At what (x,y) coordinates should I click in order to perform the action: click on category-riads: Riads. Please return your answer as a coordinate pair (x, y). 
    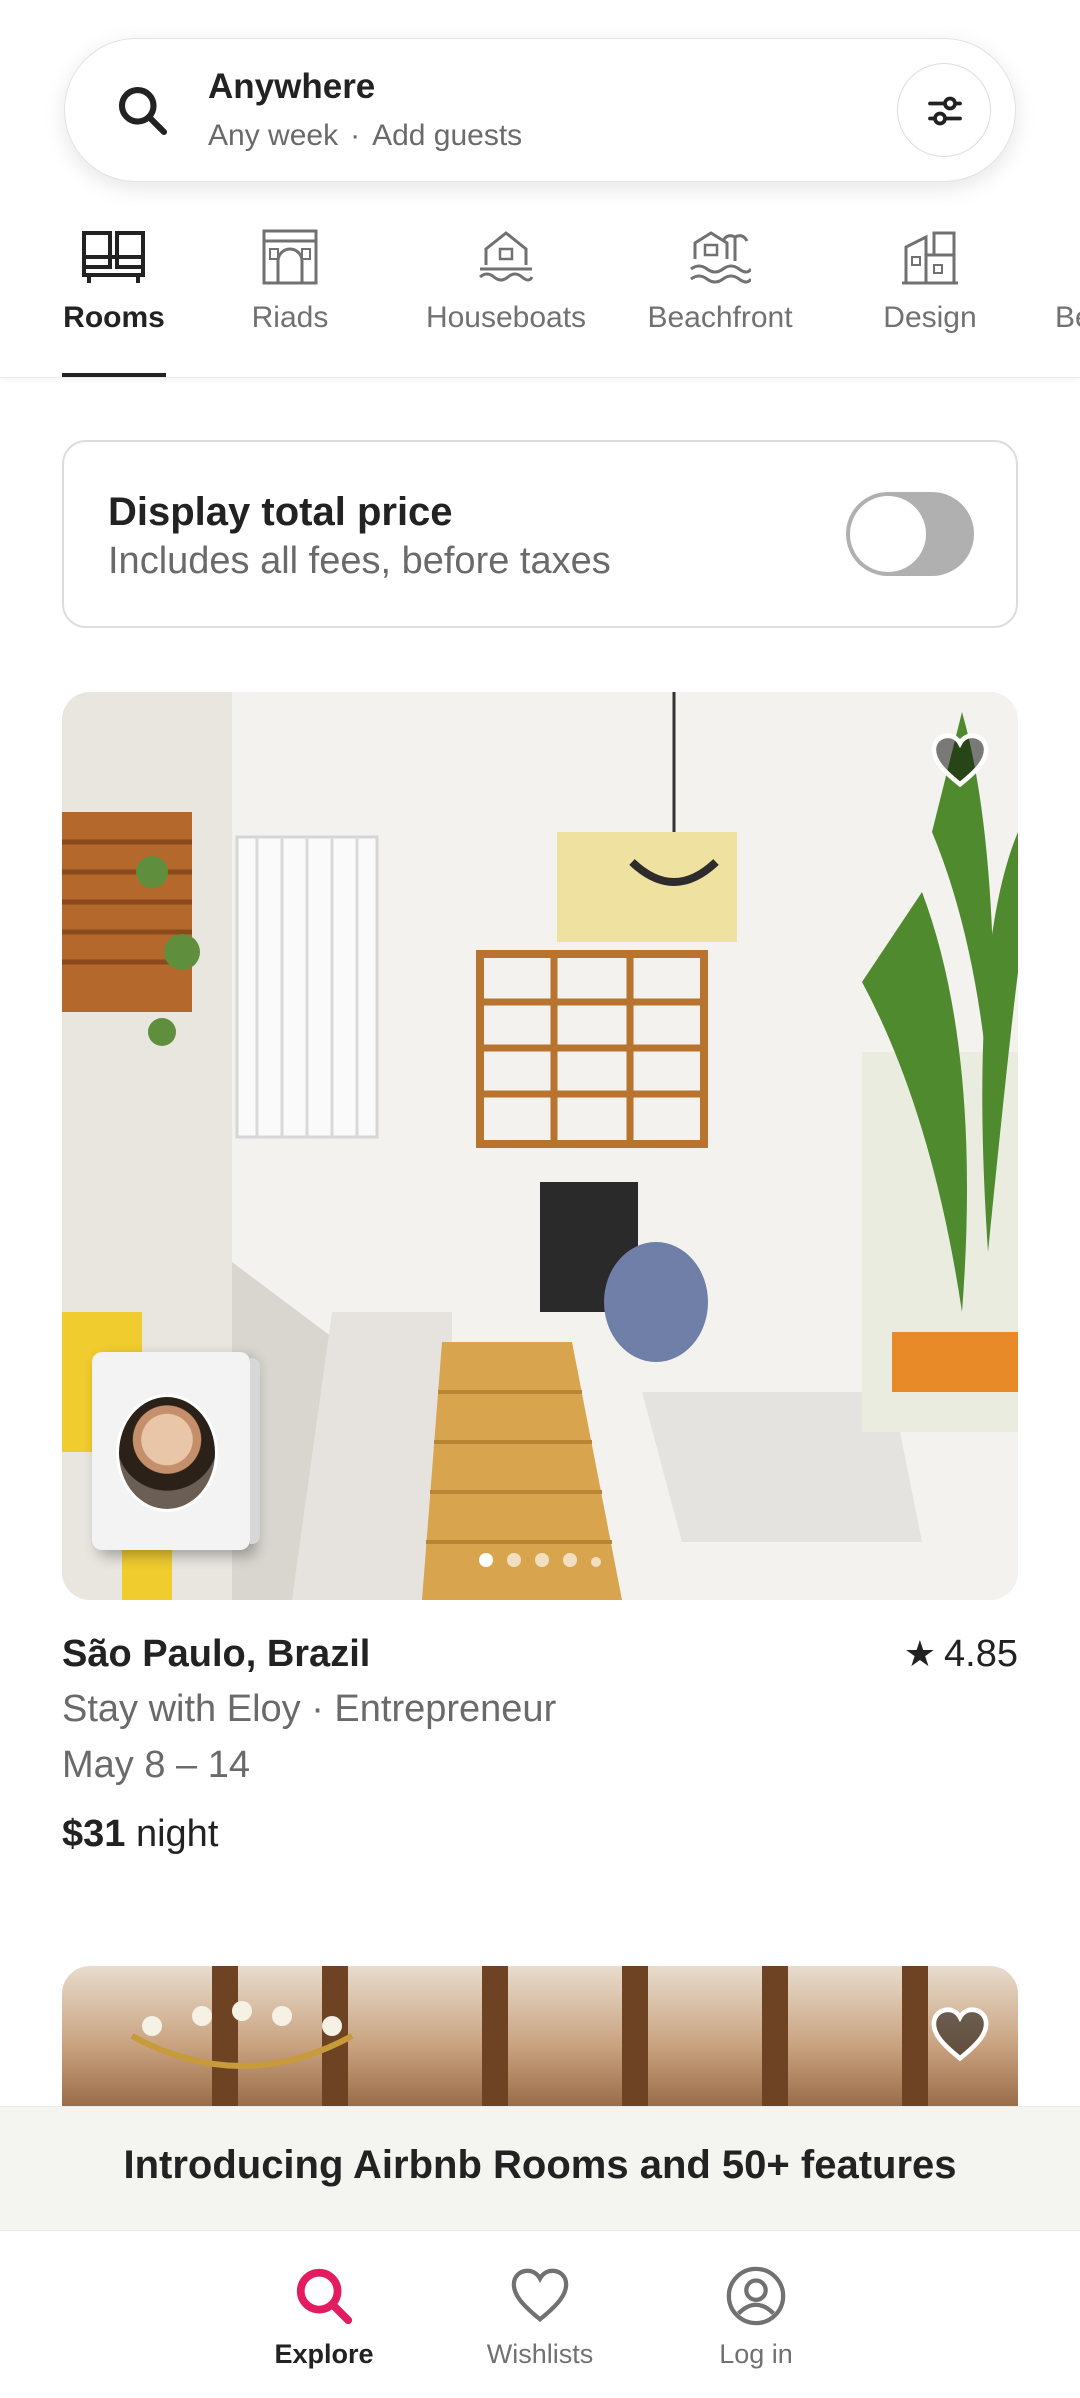
    Looking at the image, I should click on (290, 296).